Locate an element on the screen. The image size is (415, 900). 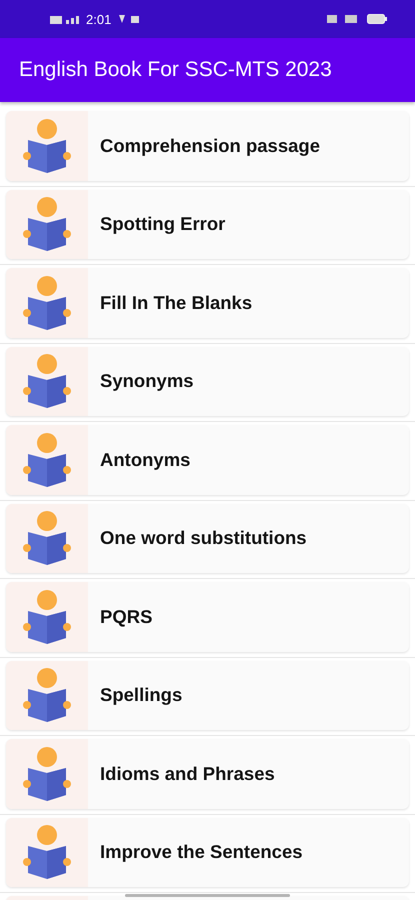
chapter-title: PQRS is located at coordinates (126, 617).